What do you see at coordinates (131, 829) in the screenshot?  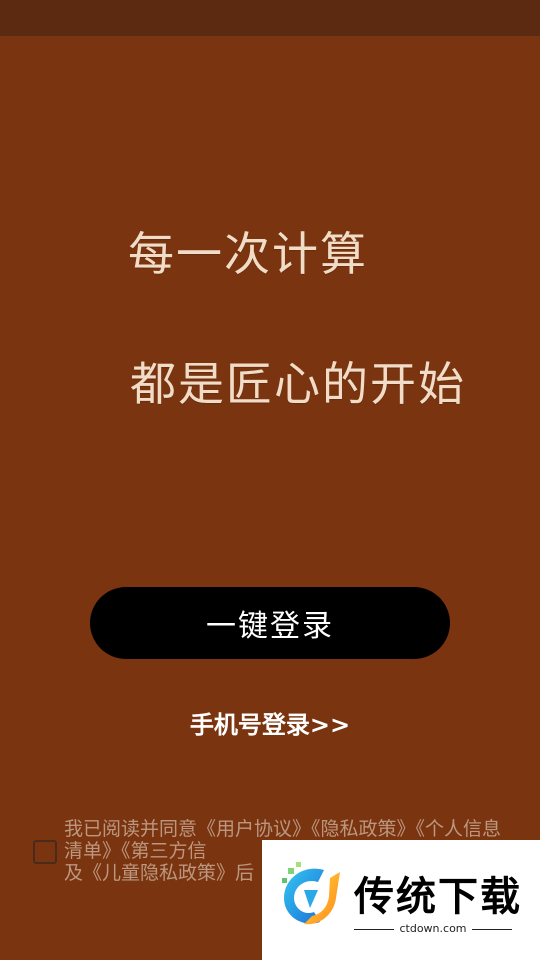 I see `agreement-prefix: 我已阅读并同意` at bounding box center [131, 829].